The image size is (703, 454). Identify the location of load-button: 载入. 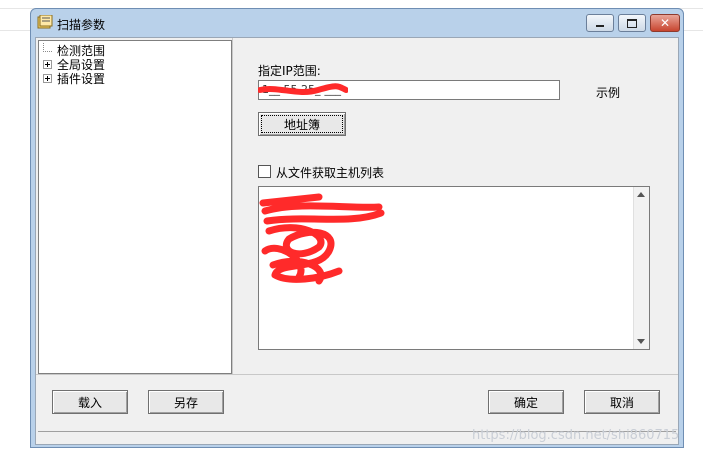
(90, 402).